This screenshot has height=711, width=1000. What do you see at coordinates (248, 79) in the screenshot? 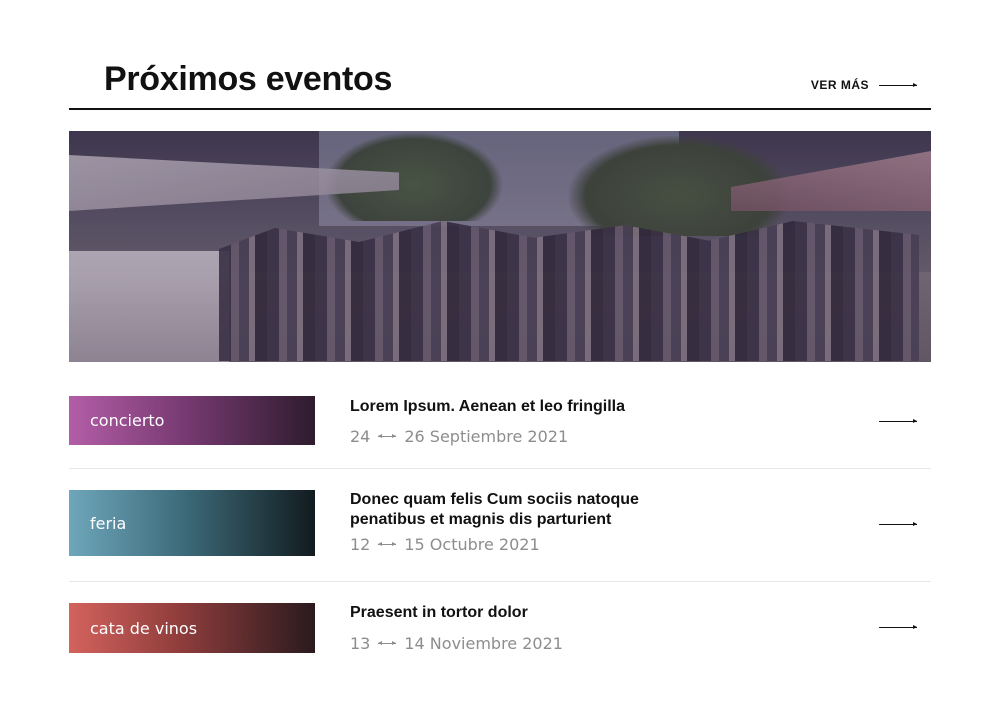
I see `page-title: Próximos eventos` at bounding box center [248, 79].